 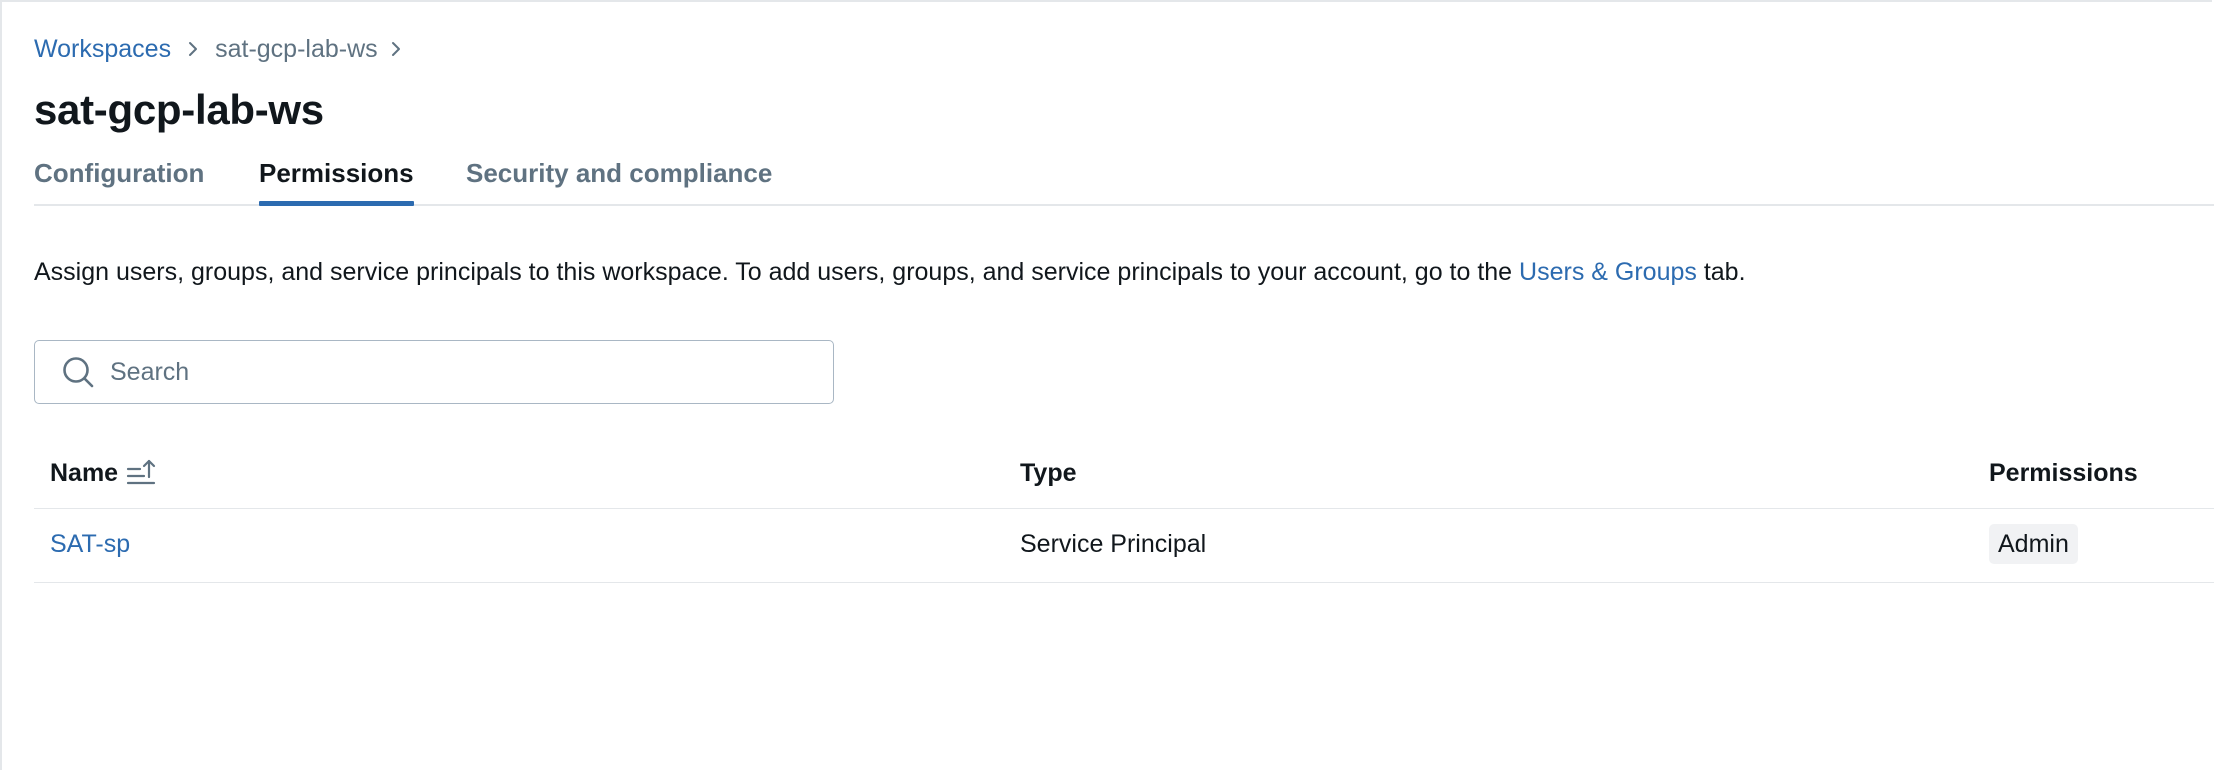 What do you see at coordinates (1048, 473) in the screenshot?
I see `column-header-type: Type` at bounding box center [1048, 473].